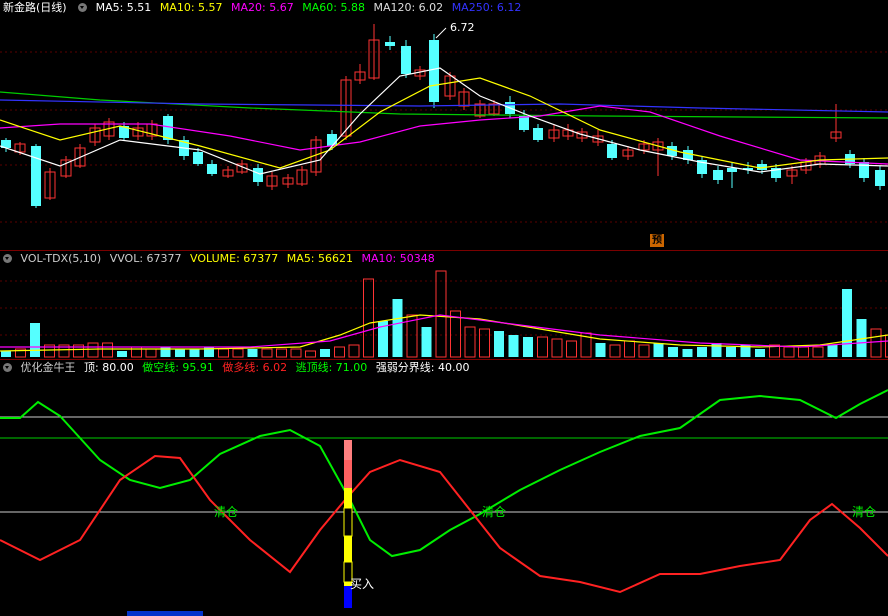 The width and height of the screenshot is (888, 616). Describe the element at coordinates (109, 367) in the screenshot. I see `top-label: 顶: 80.00` at that location.